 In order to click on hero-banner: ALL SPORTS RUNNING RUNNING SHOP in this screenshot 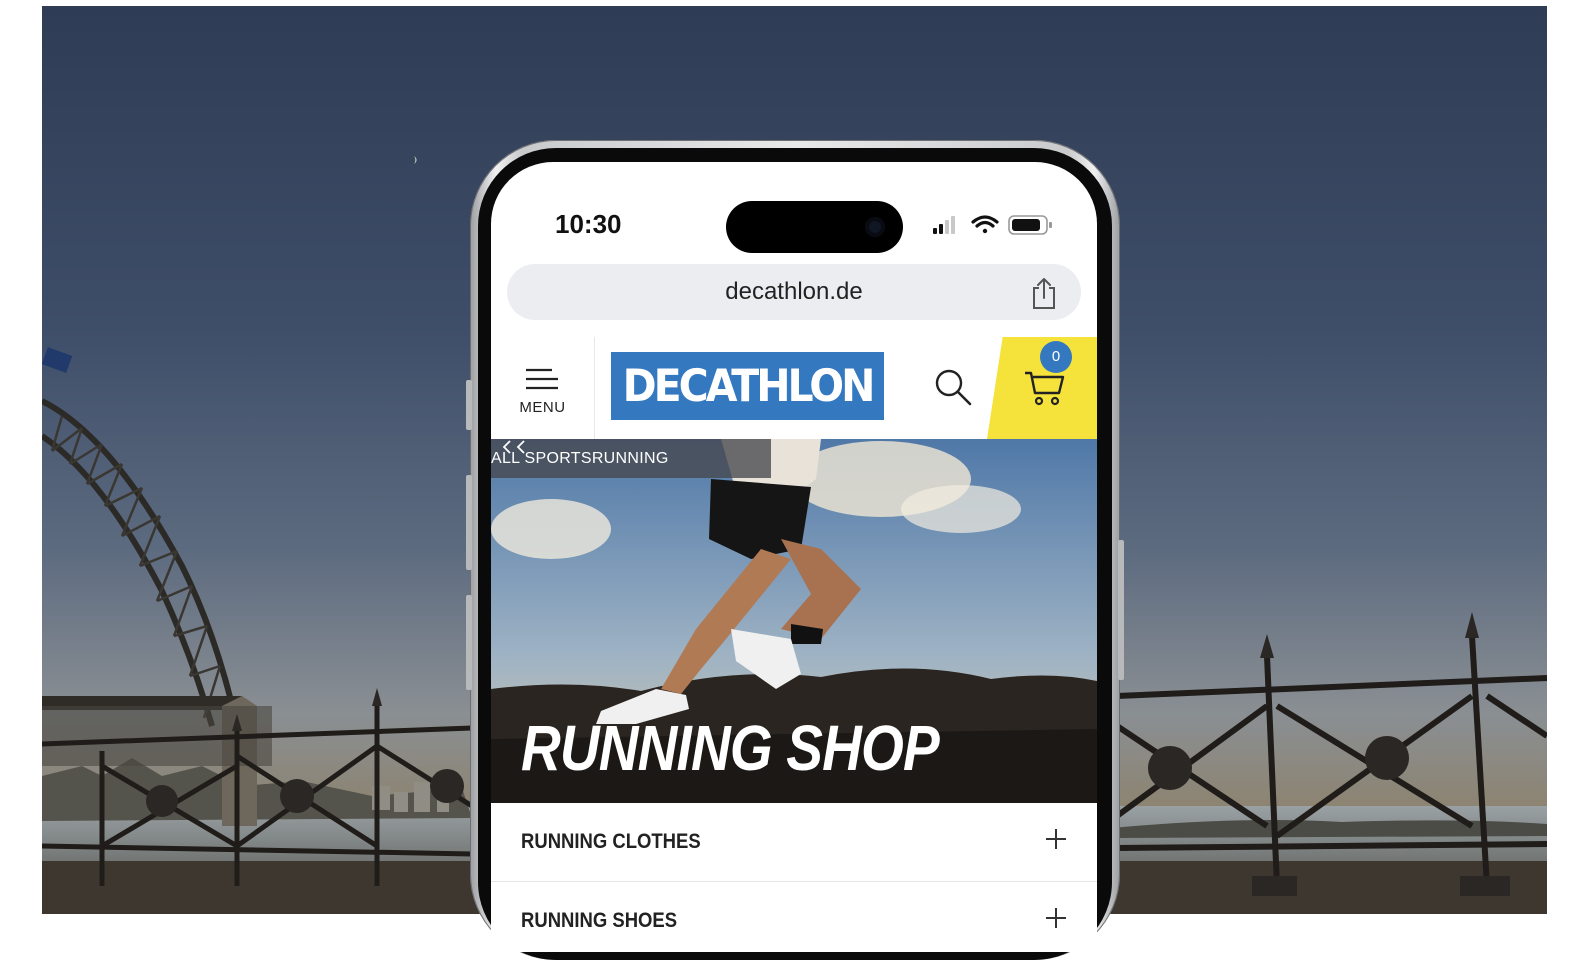, I will do `click(794, 621)`.